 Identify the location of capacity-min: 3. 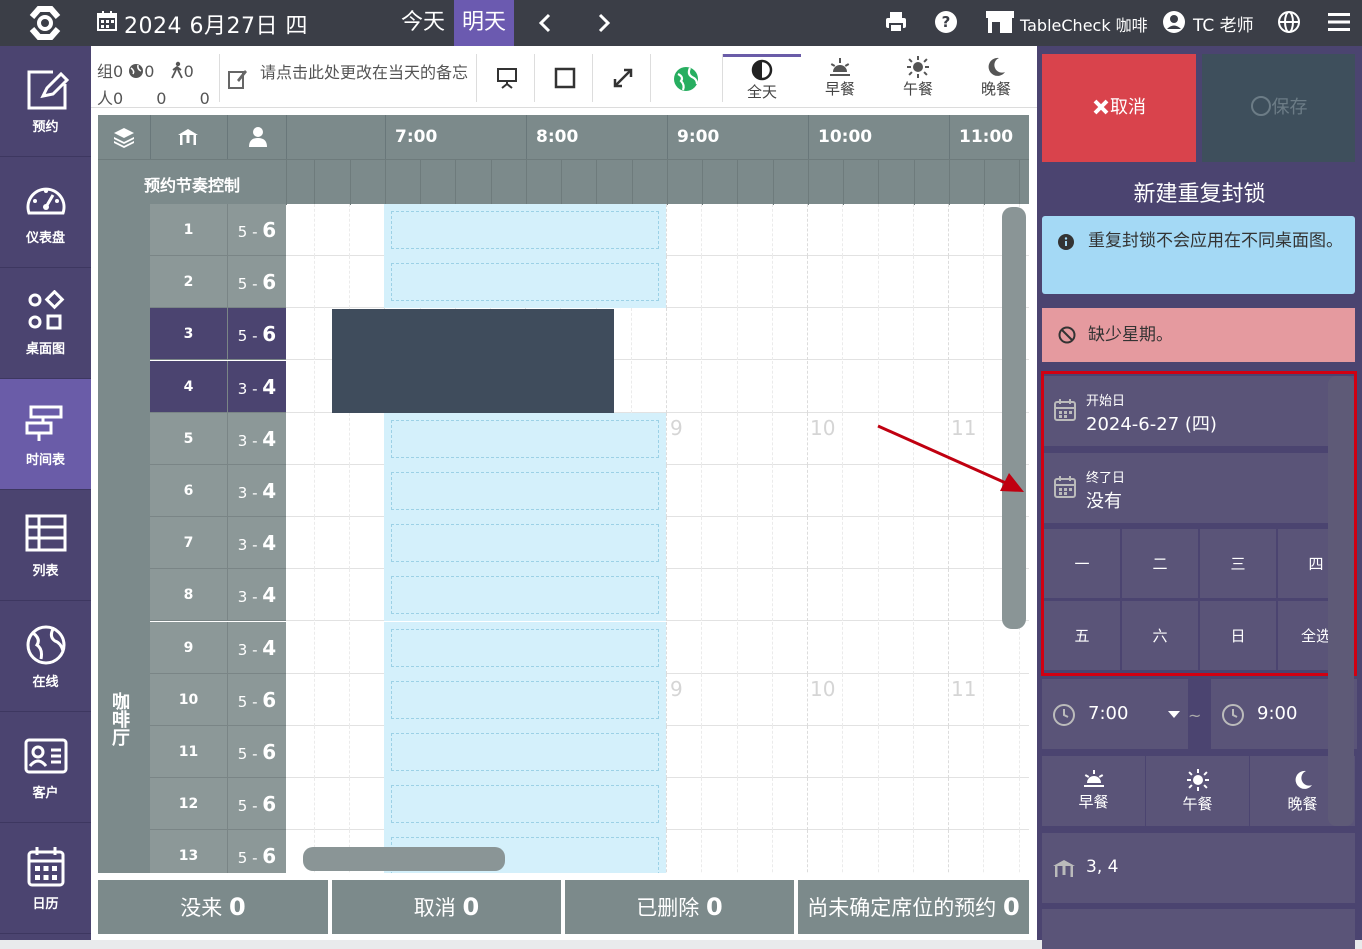
(242, 545).